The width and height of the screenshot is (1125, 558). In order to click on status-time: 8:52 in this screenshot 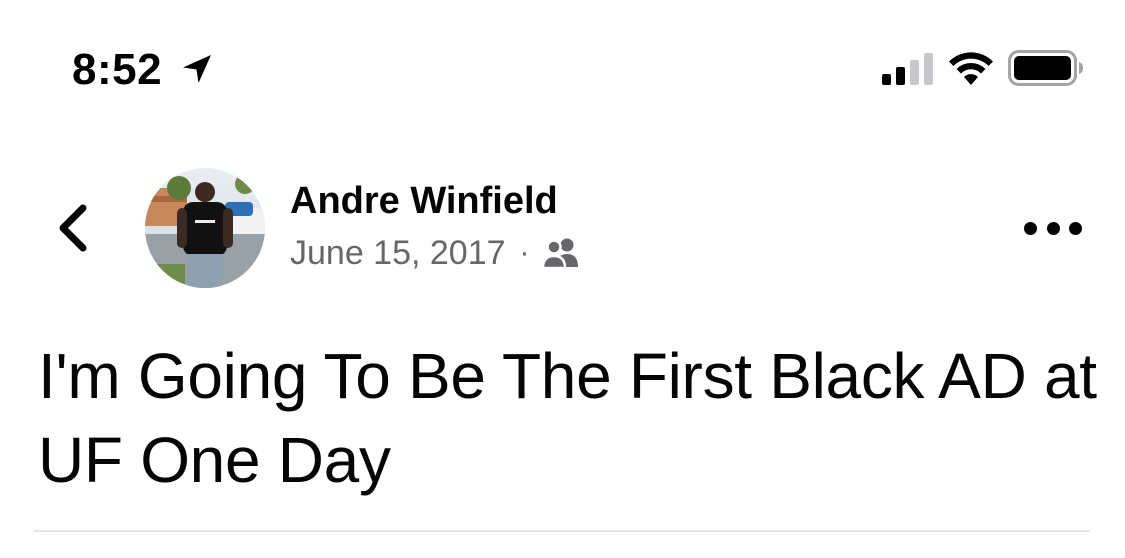, I will do `click(117, 69)`.